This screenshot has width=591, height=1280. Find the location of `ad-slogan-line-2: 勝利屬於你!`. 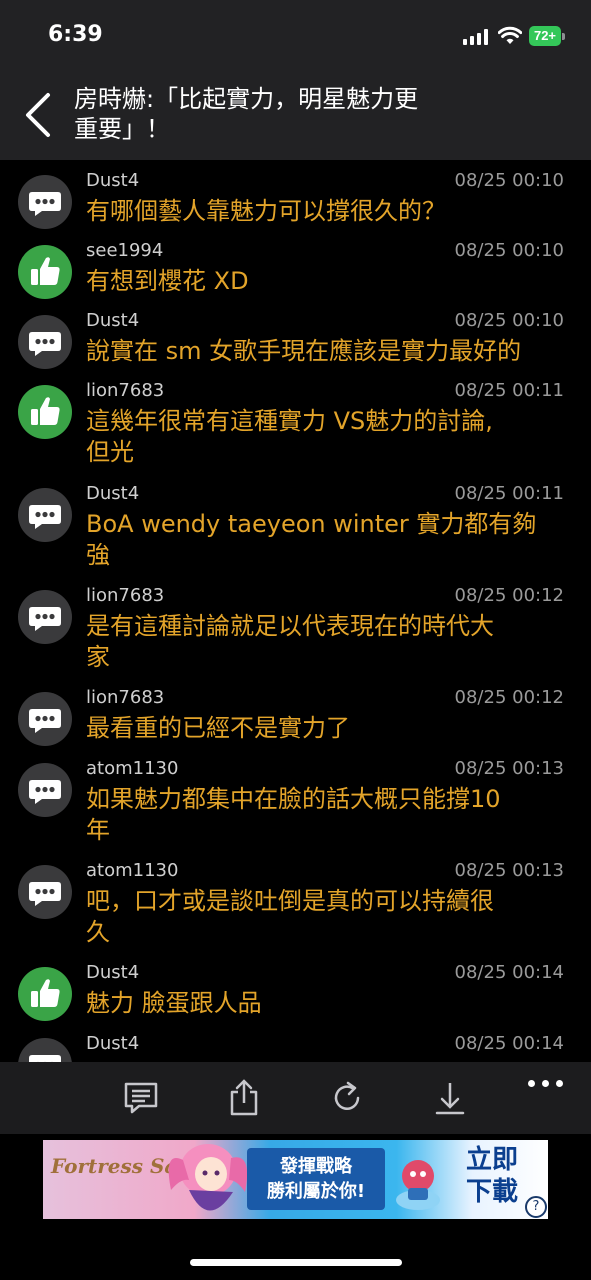

ad-slogan-line-2: 勝利屬於你! is located at coordinates (316, 1191).